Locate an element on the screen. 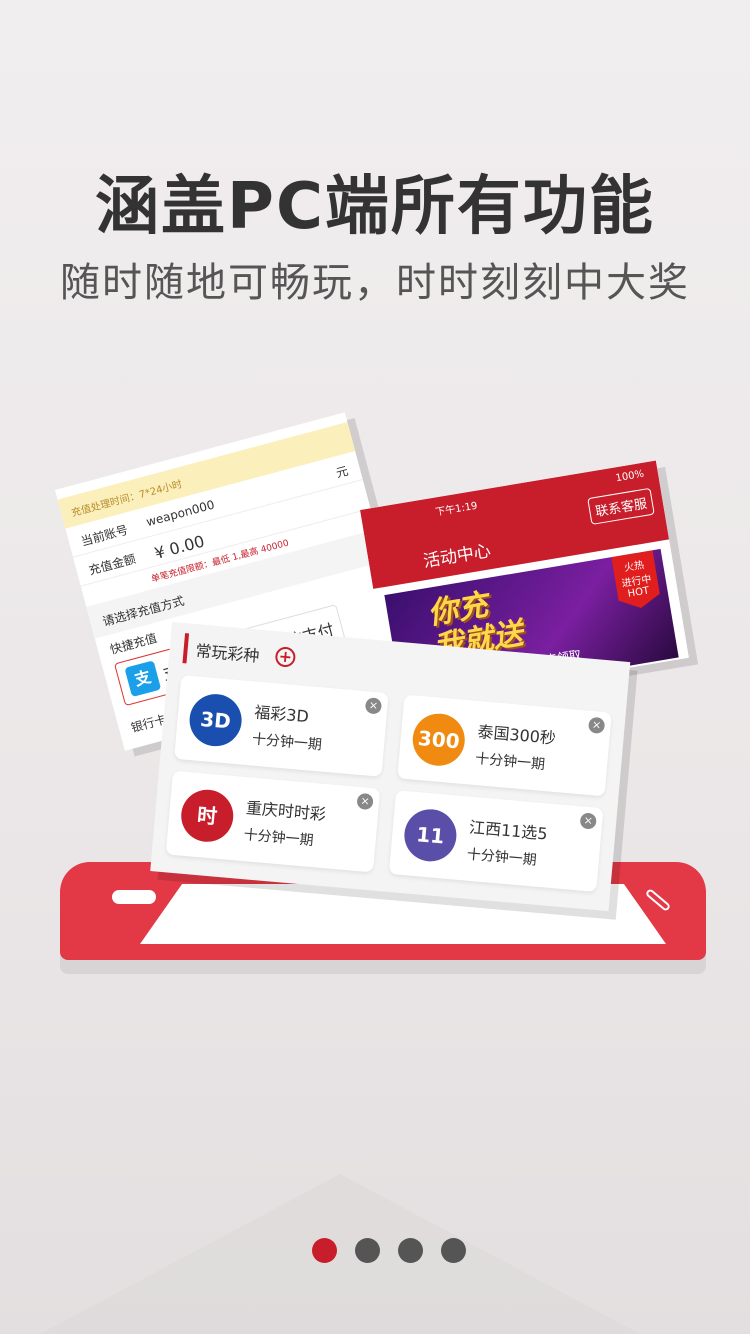 This screenshot has height=1334, width=750. game-card: 时重庆时时彩 十分钟一期 × is located at coordinates (273, 821).